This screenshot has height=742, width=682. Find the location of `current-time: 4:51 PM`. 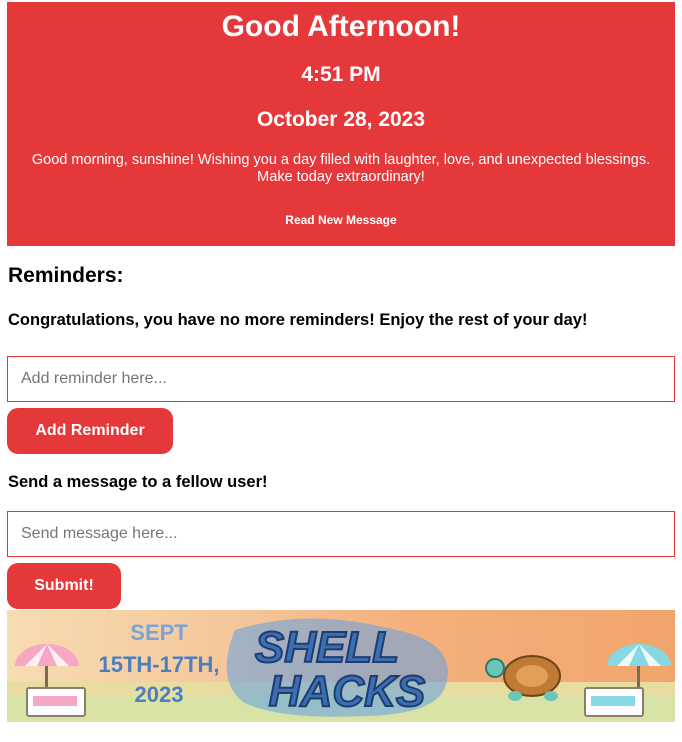

current-time: 4:51 PM is located at coordinates (341, 74).